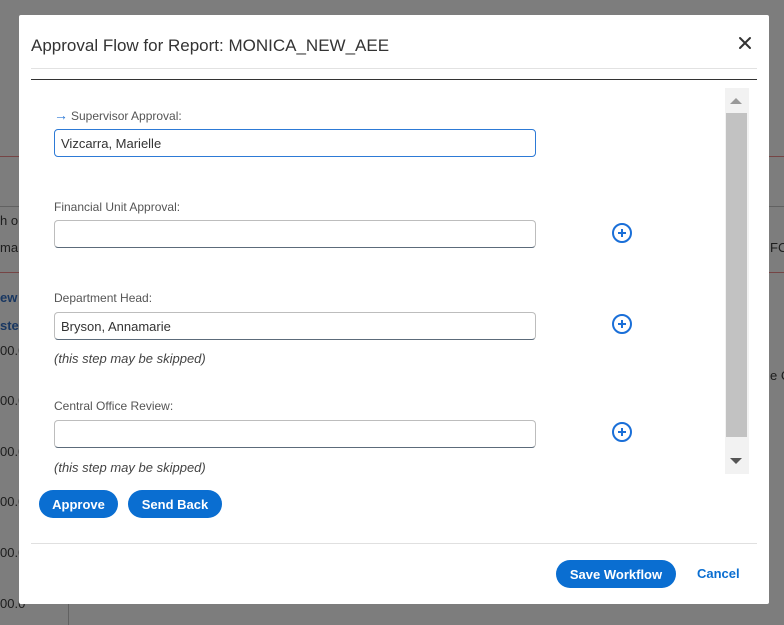  What do you see at coordinates (745, 43) in the screenshot?
I see `close-icon` at bounding box center [745, 43].